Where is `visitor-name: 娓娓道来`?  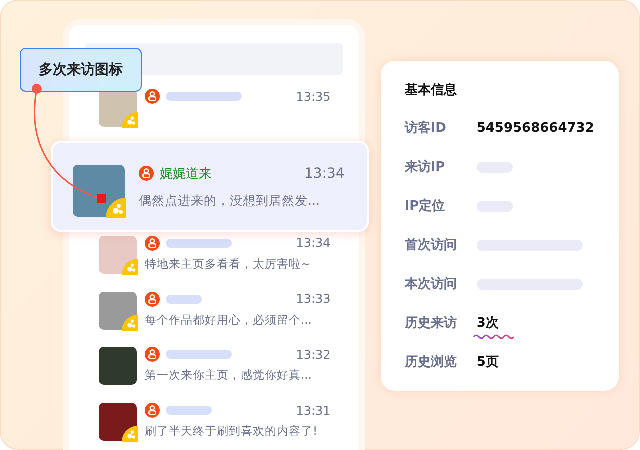 visitor-name: 娓娓道来 is located at coordinates (186, 174).